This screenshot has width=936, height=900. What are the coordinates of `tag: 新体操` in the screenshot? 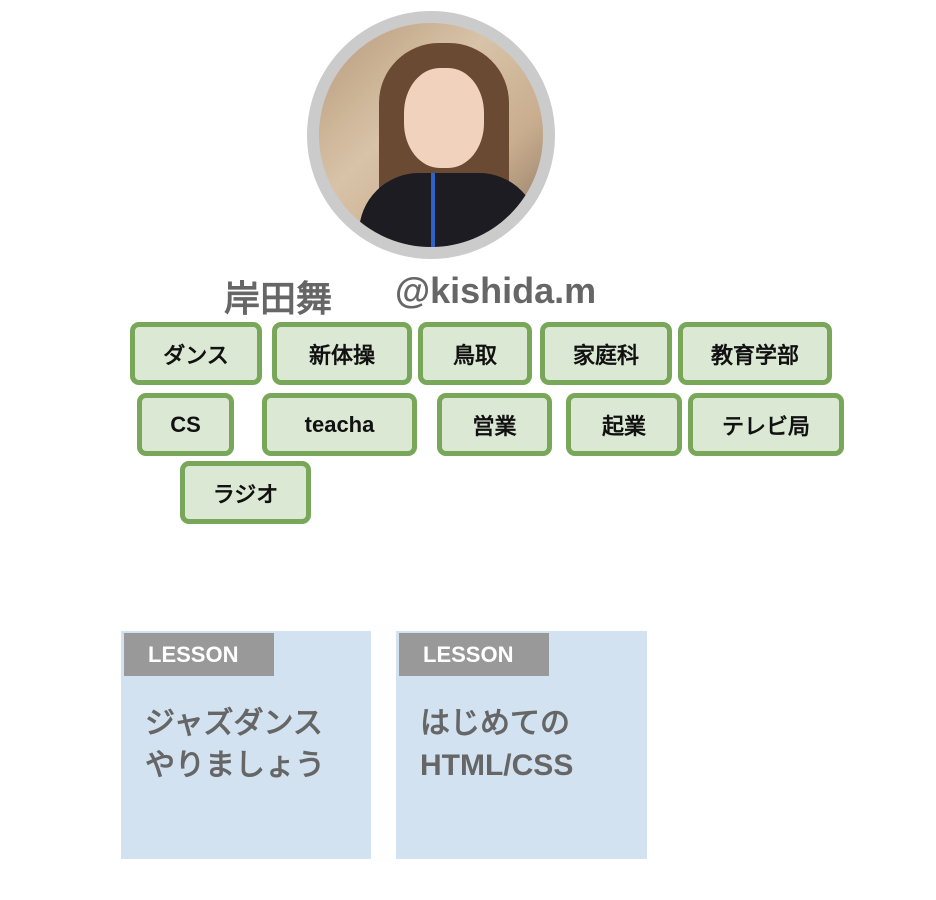 It's located at (342, 353).